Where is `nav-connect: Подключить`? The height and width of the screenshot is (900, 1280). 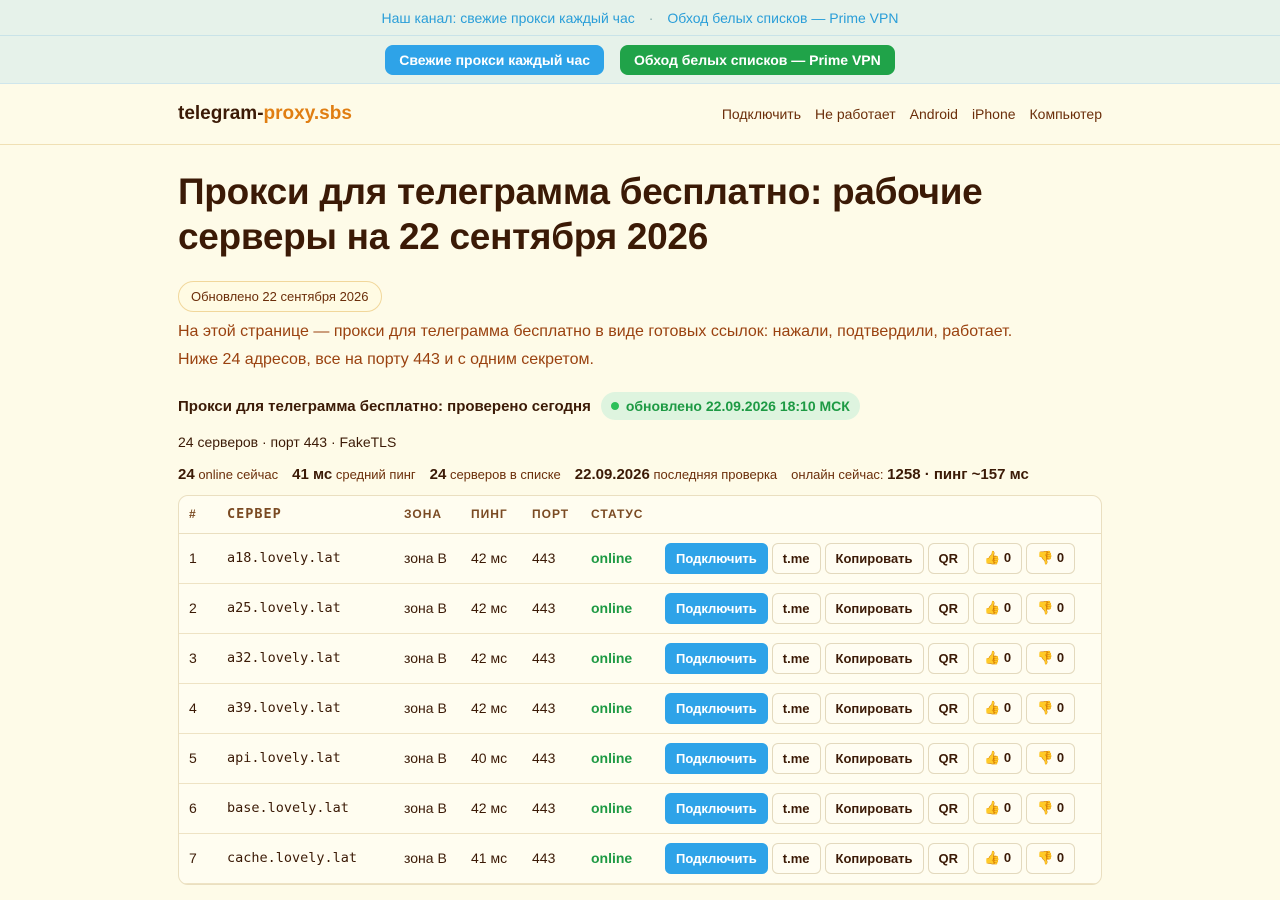
nav-connect: Подключить is located at coordinates (761, 114).